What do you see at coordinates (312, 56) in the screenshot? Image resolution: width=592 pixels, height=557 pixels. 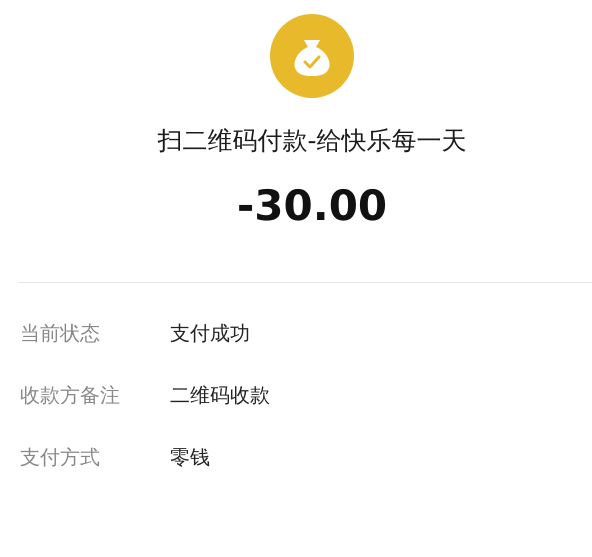 I see `money-bag-icon` at bounding box center [312, 56].